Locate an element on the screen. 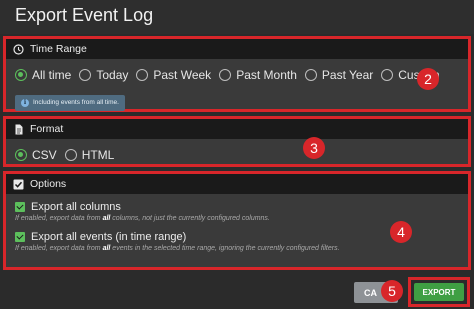 The width and height of the screenshot is (474, 309). export-all-columns-checkbox is located at coordinates (20, 207).